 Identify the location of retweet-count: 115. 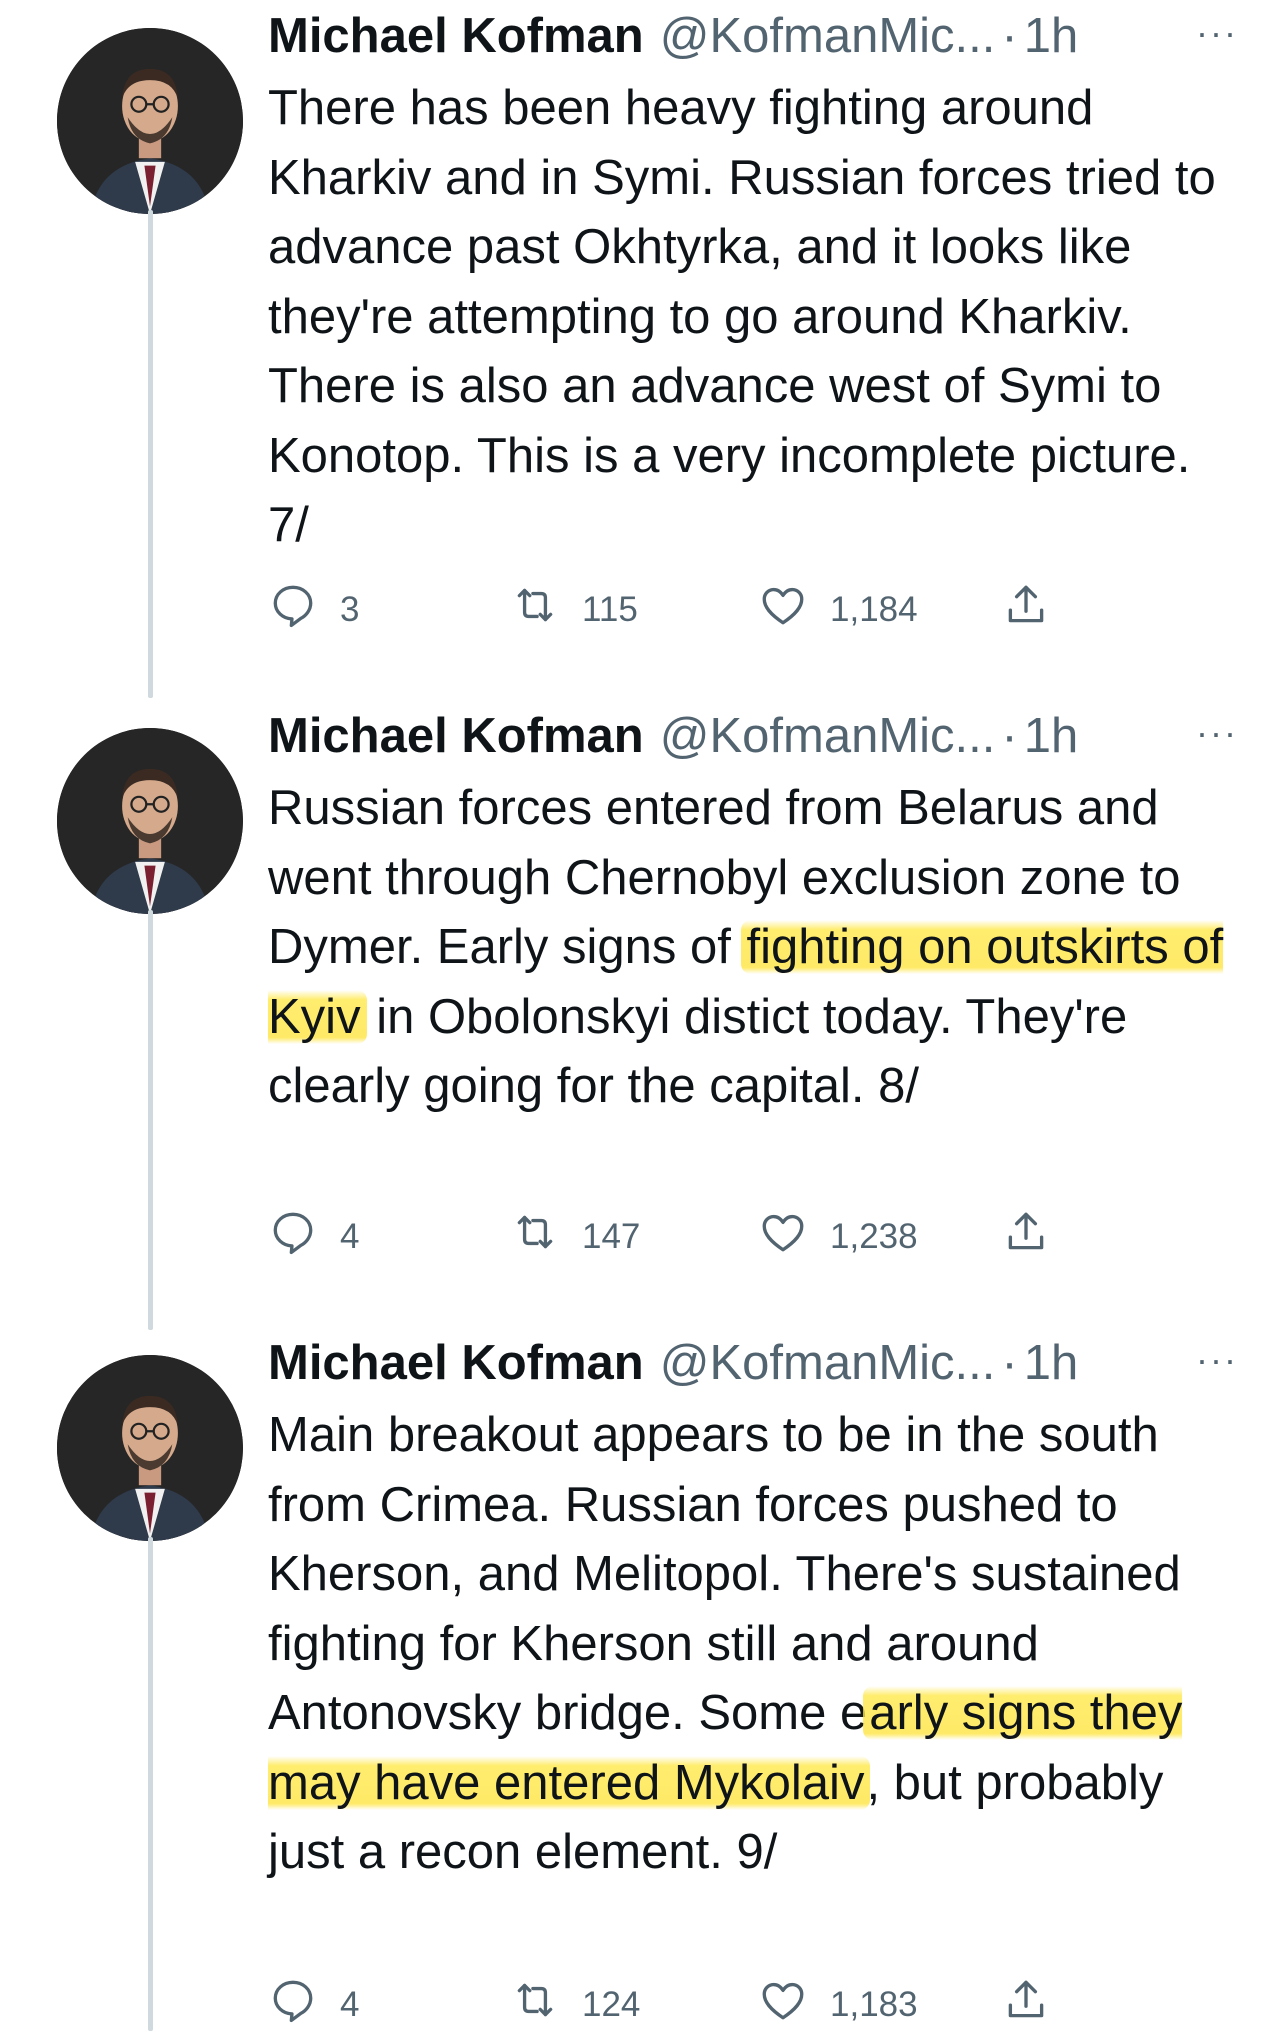
(610, 609).